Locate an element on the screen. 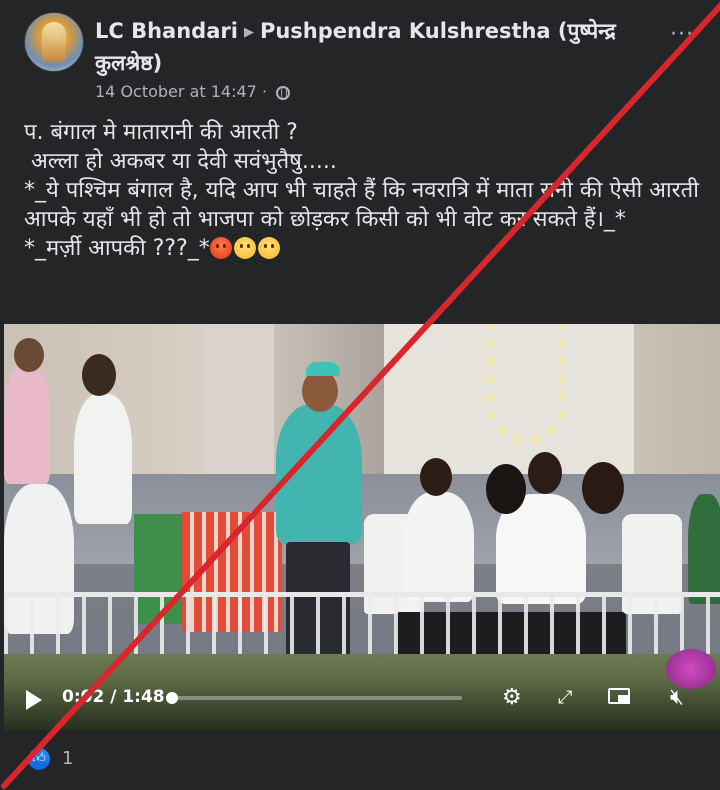  post-meta: 14 October at 14:47 · is located at coordinates (193, 91).